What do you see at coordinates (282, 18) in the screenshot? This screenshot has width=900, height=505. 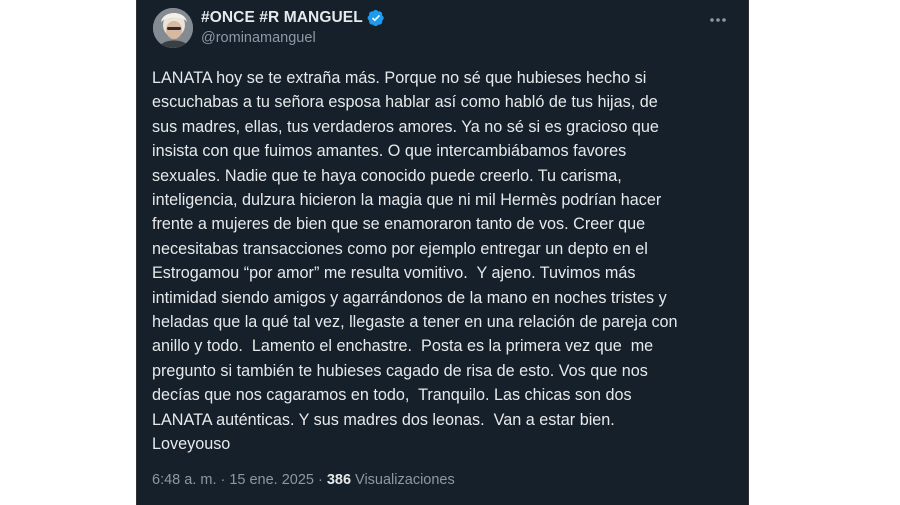 I see `display-name: #ONCE #R MANGUEL` at bounding box center [282, 18].